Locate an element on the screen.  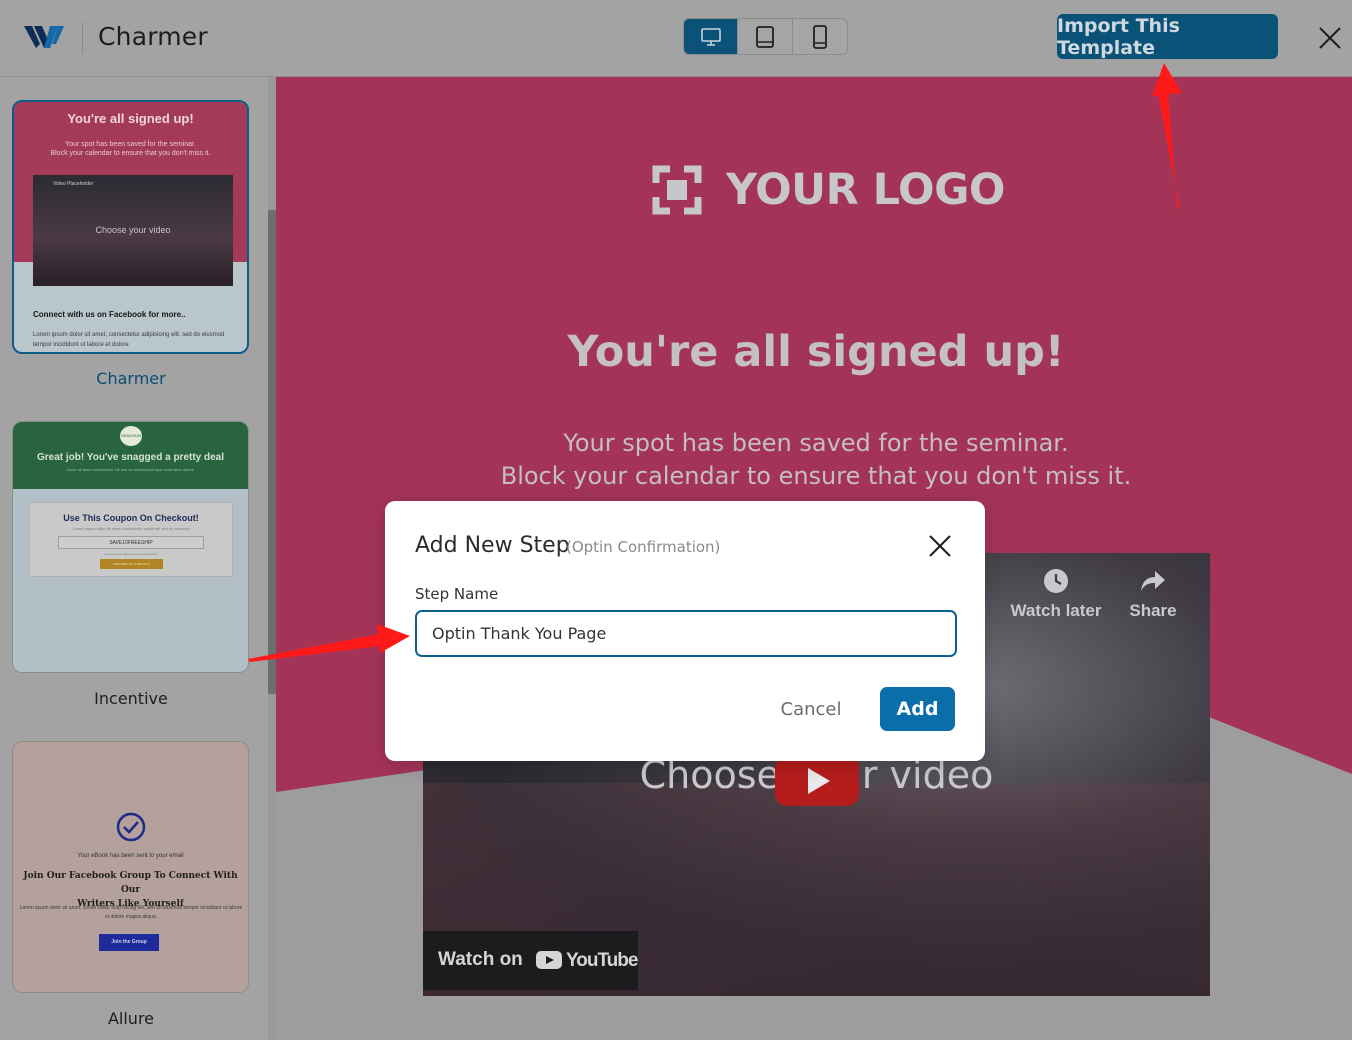
clock-icon is located at coordinates (1056, 581).